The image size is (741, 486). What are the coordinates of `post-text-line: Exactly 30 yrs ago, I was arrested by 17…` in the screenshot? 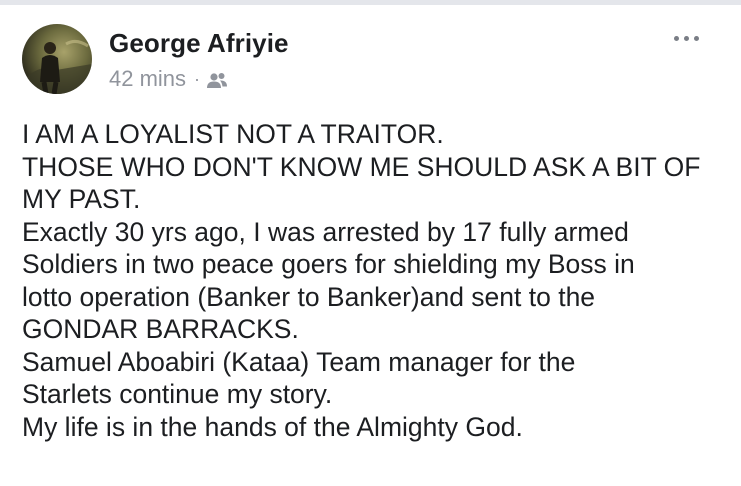 It's located at (325, 231).